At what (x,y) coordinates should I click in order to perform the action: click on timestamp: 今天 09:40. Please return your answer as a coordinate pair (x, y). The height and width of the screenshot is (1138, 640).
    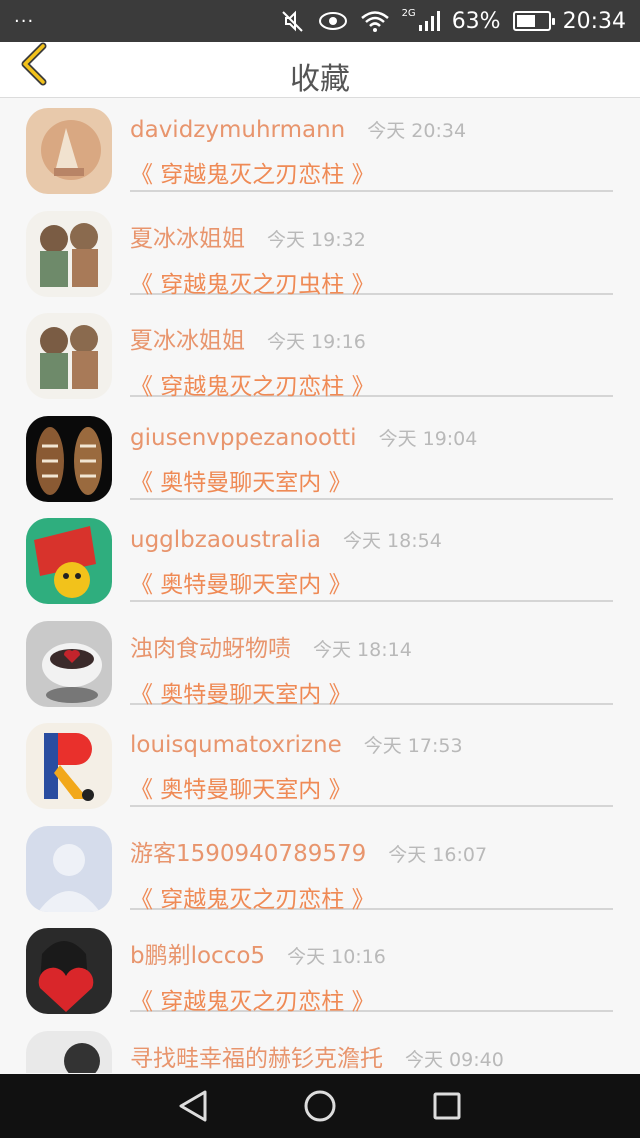
    Looking at the image, I should click on (454, 1059).